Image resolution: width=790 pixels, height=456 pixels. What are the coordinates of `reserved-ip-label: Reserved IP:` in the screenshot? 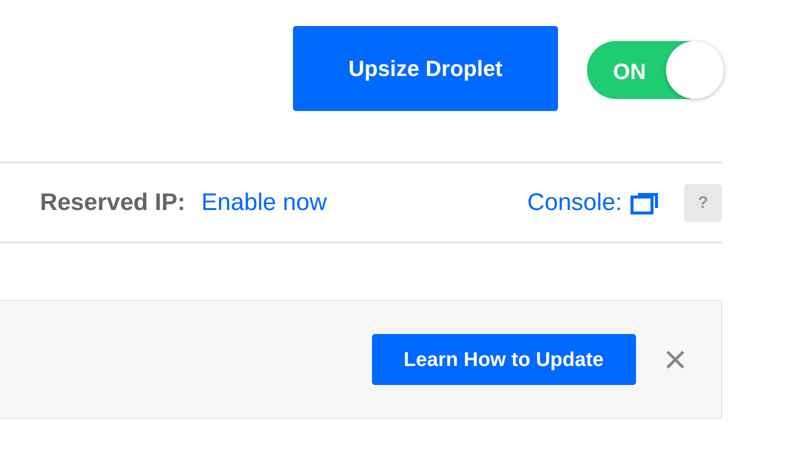 It's located at (113, 203).